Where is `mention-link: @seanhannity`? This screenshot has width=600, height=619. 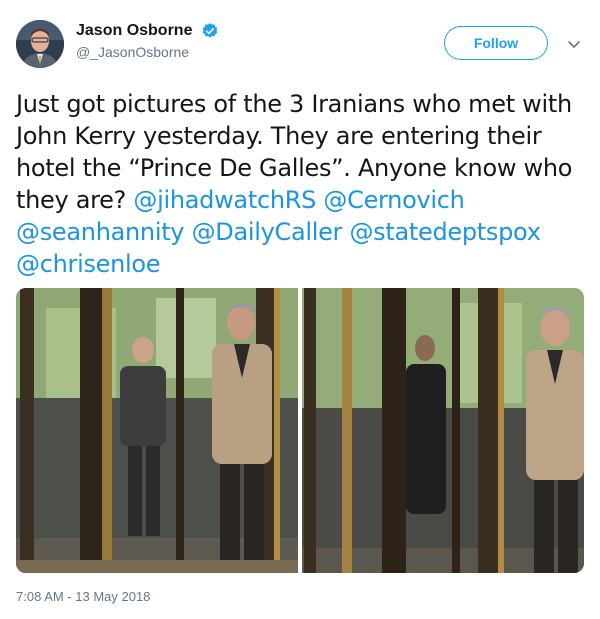 mention-link: @seanhannity is located at coordinates (100, 232).